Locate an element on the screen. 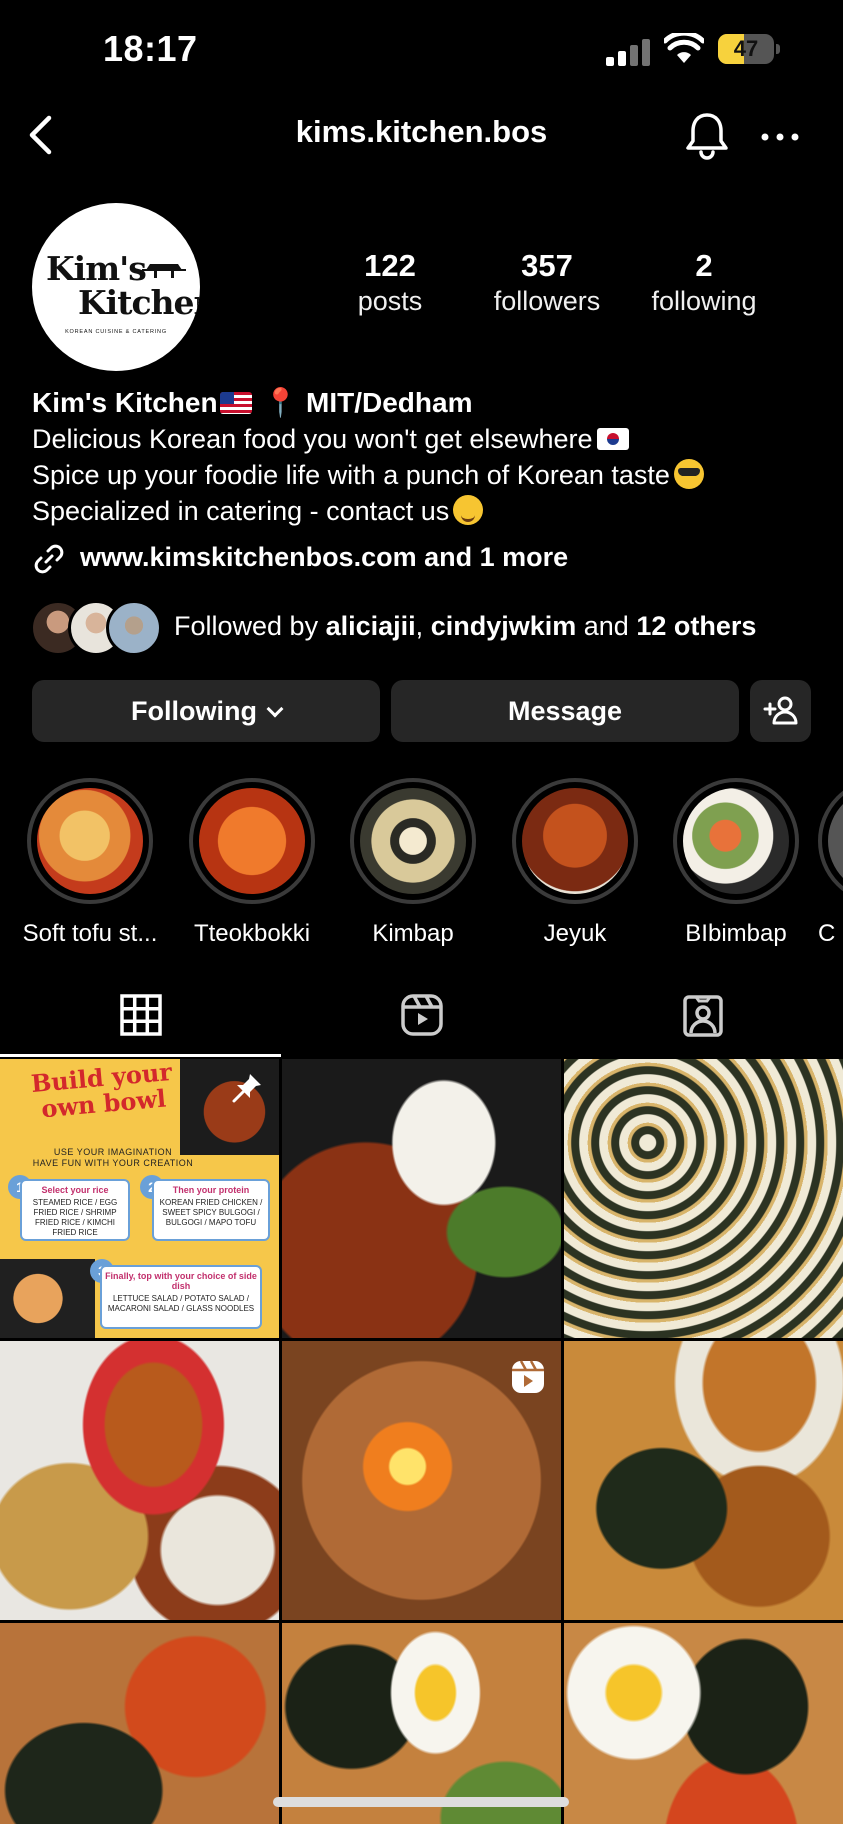 The width and height of the screenshot is (843, 1824). active-tab-indicator is located at coordinates (140, 1055).